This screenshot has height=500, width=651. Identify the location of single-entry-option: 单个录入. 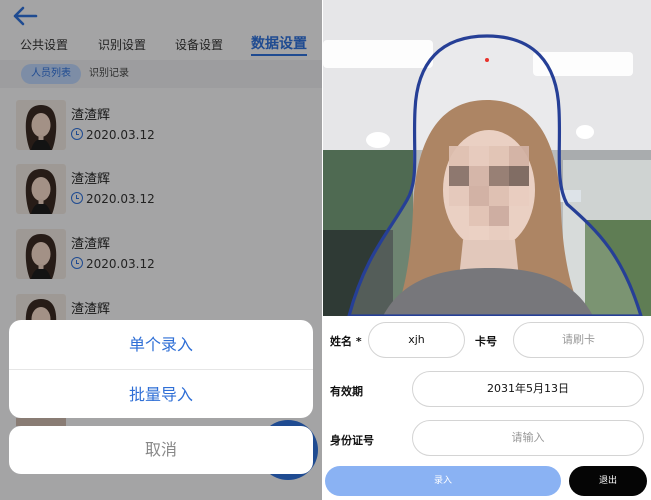
(161, 344).